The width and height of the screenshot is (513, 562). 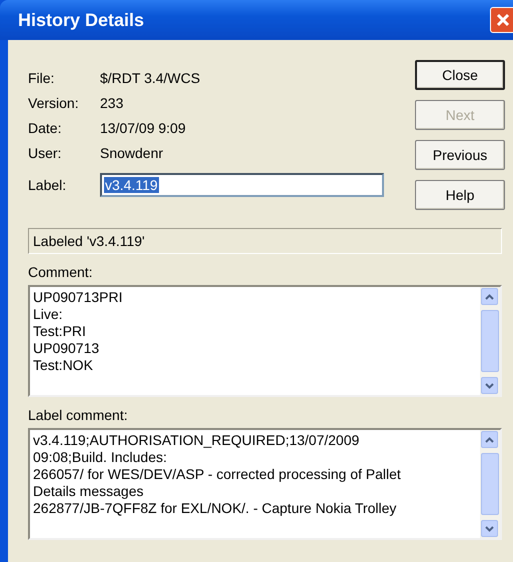 What do you see at coordinates (150, 78) in the screenshot?
I see `field-value: $/RDT 3.4/WCS` at bounding box center [150, 78].